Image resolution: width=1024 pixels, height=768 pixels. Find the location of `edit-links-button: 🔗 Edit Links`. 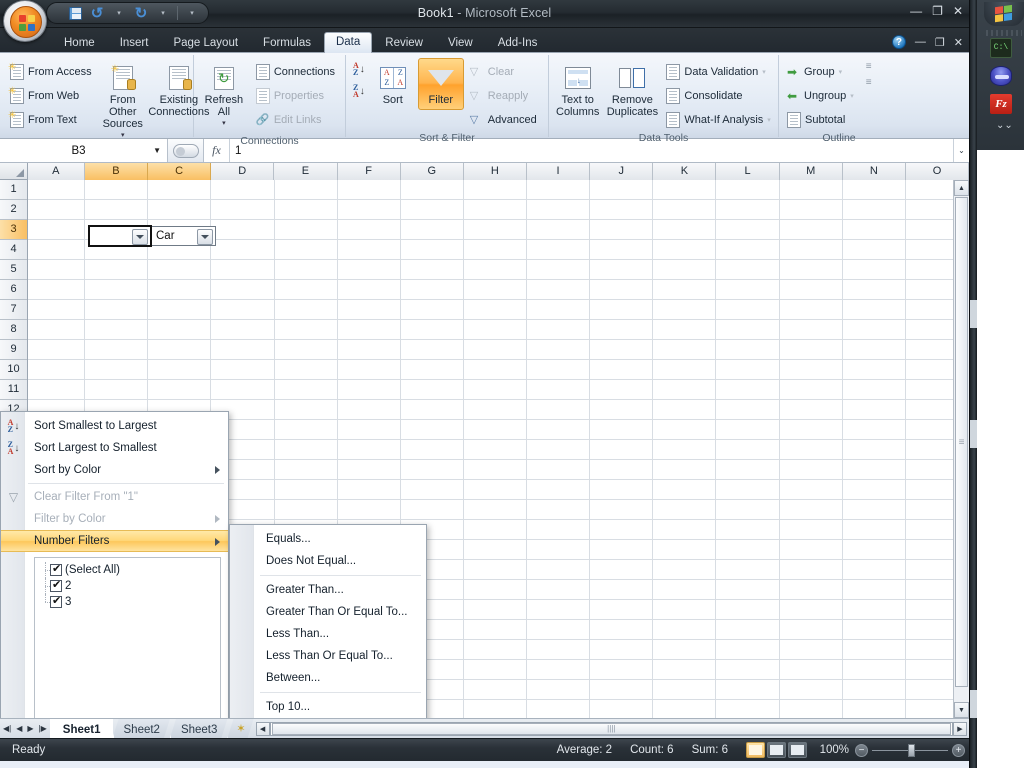

edit-links-button: 🔗 Edit Links is located at coordinates (296, 119).